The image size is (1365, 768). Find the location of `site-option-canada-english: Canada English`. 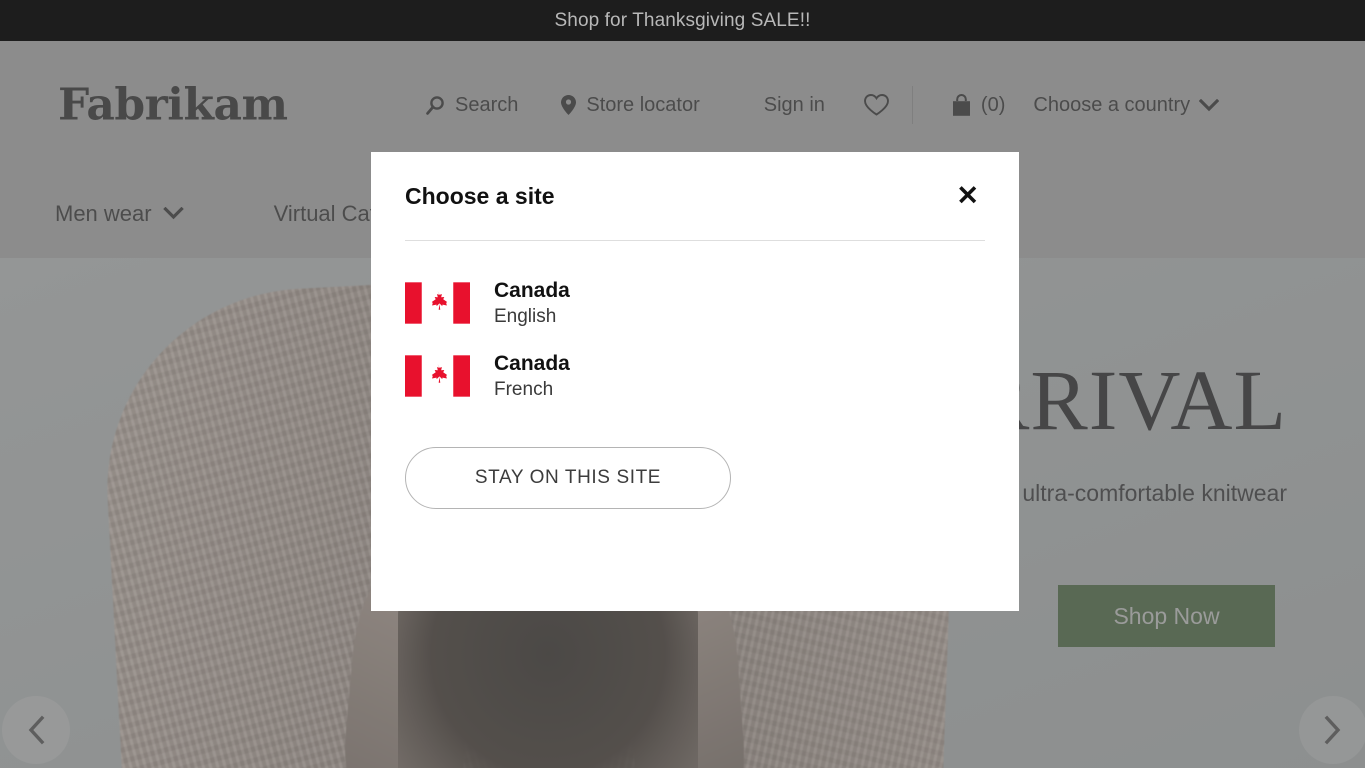

site-option-canada-english: Canada English is located at coordinates (695, 303).